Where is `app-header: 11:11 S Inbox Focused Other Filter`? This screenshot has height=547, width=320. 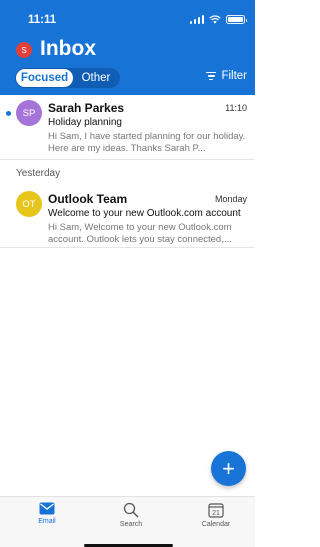
app-header: 11:11 S Inbox Focused Other Filter is located at coordinates (127, 47).